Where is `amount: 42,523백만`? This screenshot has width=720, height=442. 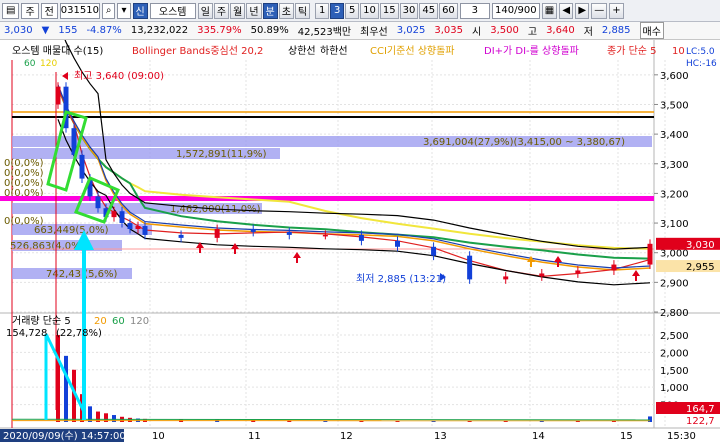
amount: 42,523백만 is located at coordinates (324, 32).